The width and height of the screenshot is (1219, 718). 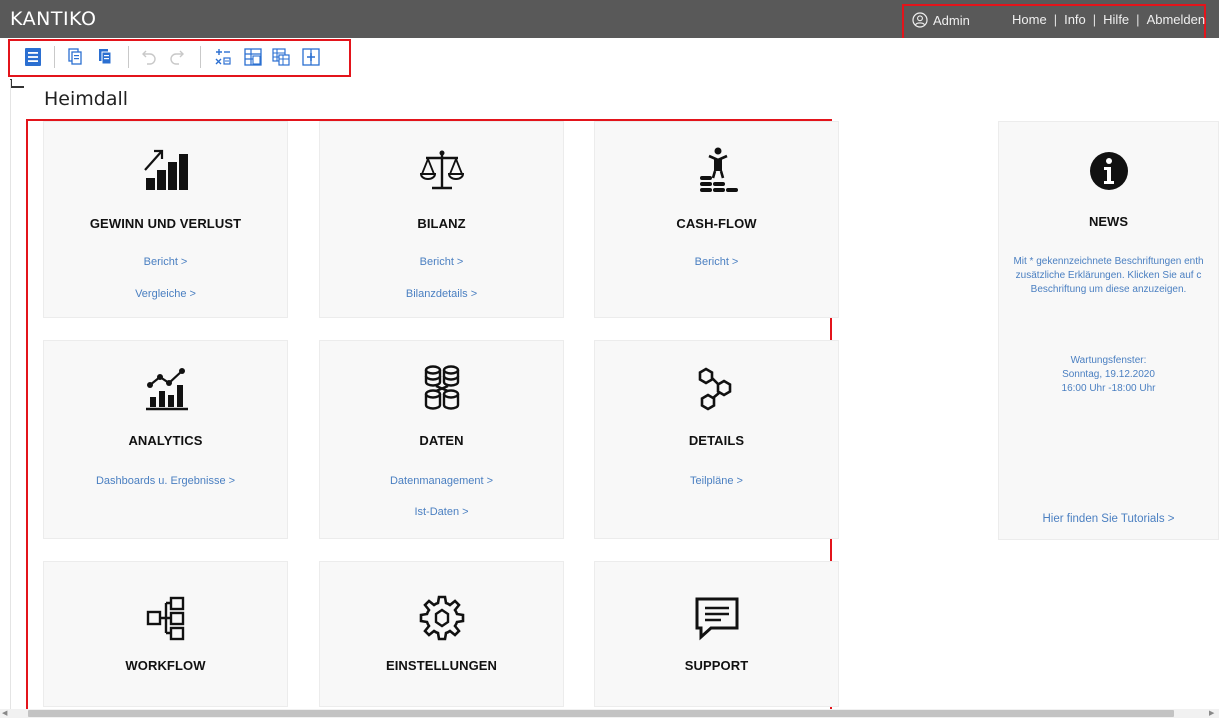 What do you see at coordinates (33, 57) in the screenshot?
I see `menu-icon` at bounding box center [33, 57].